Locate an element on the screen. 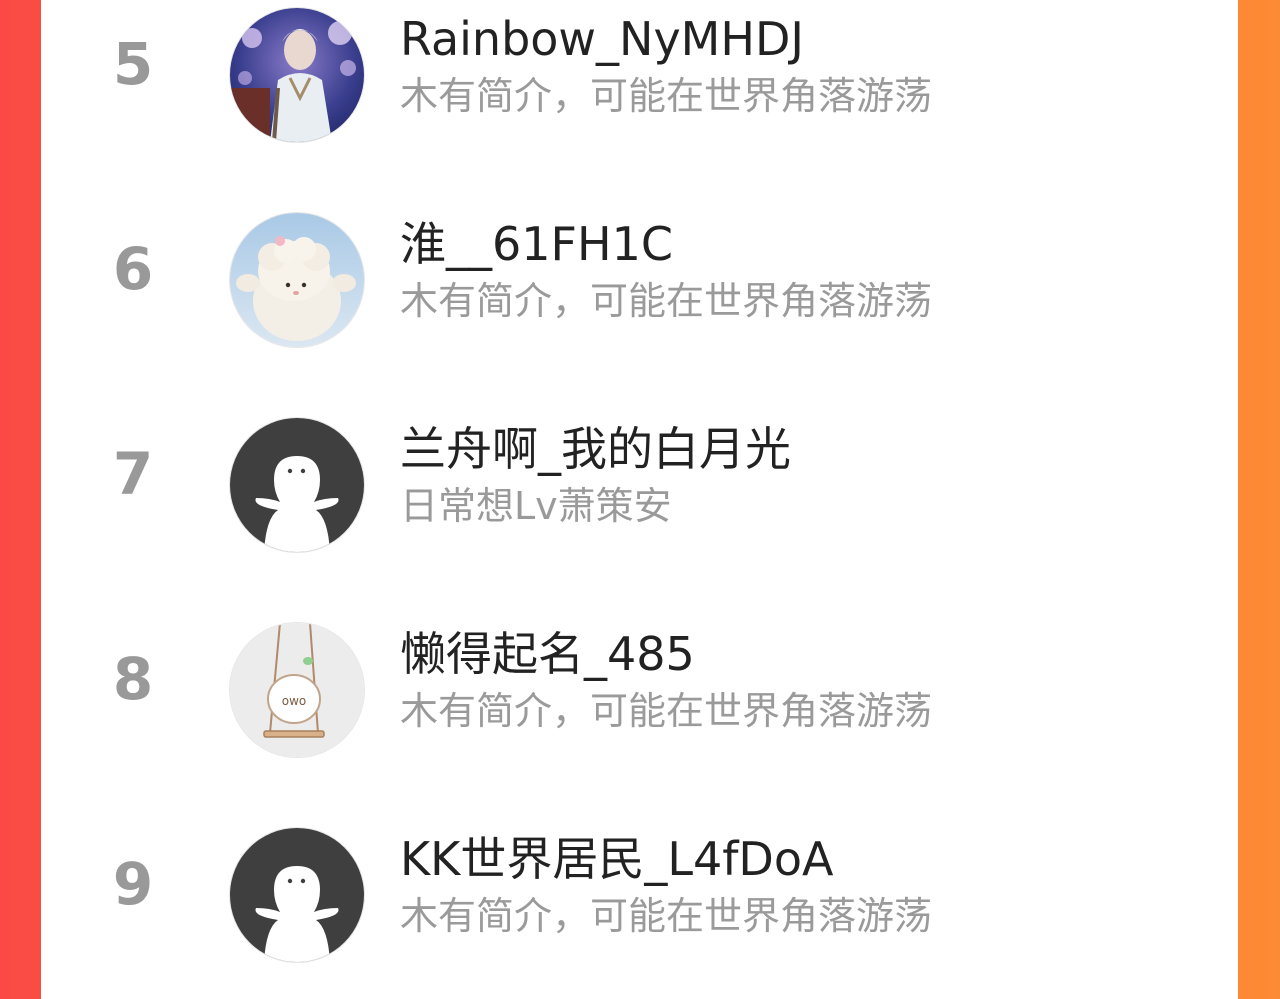 The height and width of the screenshot is (999, 1280). rank-number: 7 is located at coordinates (133, 474).